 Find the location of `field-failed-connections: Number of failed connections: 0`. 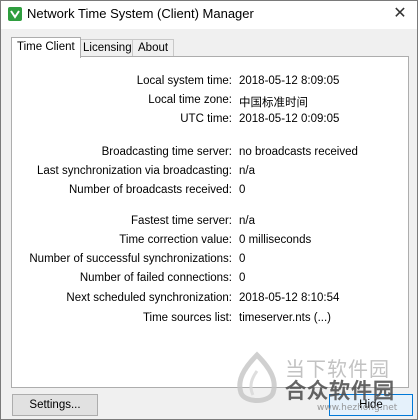

field-failed-connections: Number of failed connections: 0 is located at coordinates (210, 280).